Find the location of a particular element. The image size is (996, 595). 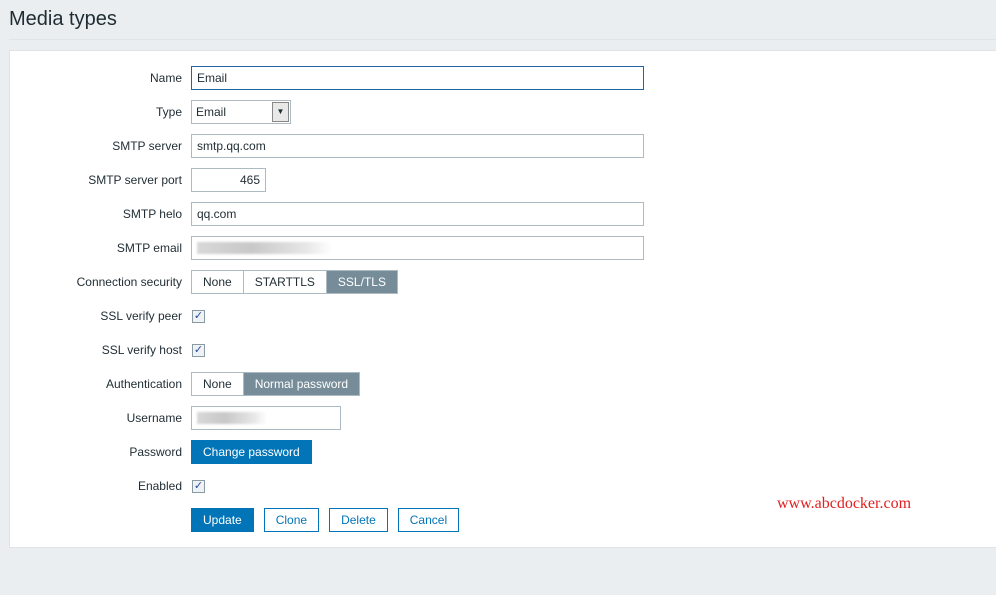

smtp-server-input: smtp.qq.com is located at coordinates (417, 146).